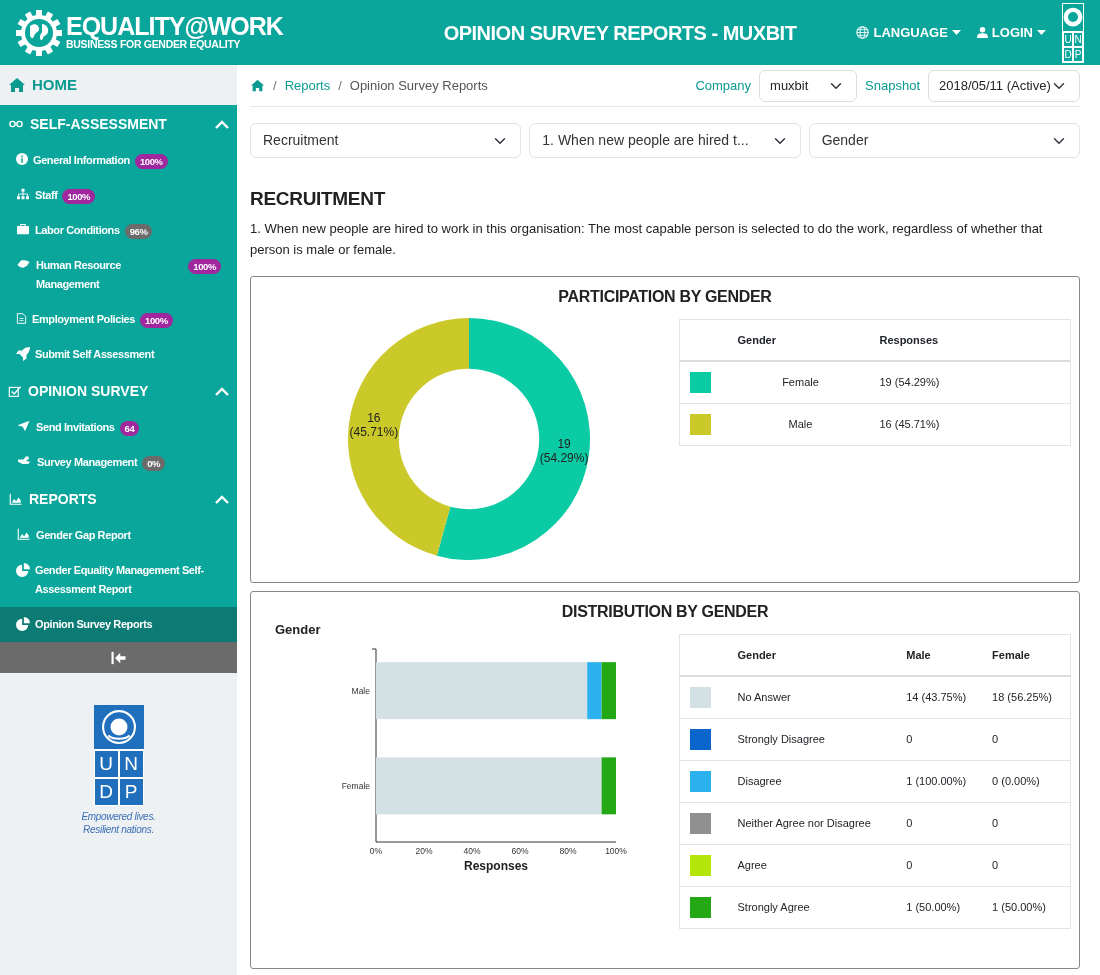  Describe the element at coordinates (118, 462) in the screenshot. I see `sidebar-item: Survey Management 0%` at that location.